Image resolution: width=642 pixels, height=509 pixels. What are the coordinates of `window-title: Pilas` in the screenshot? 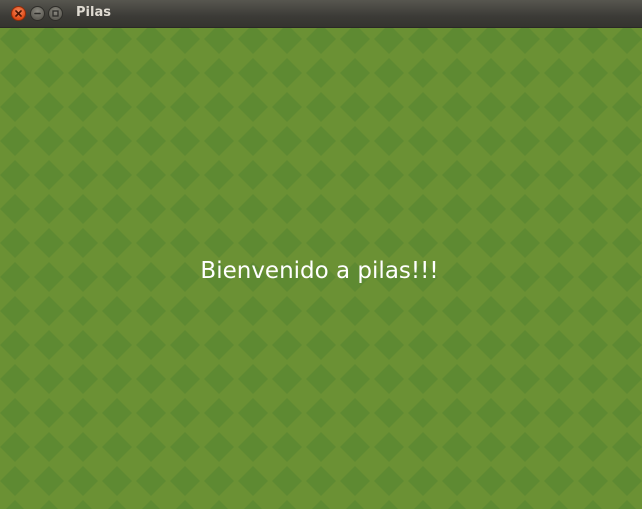 It's located at (93, 12).